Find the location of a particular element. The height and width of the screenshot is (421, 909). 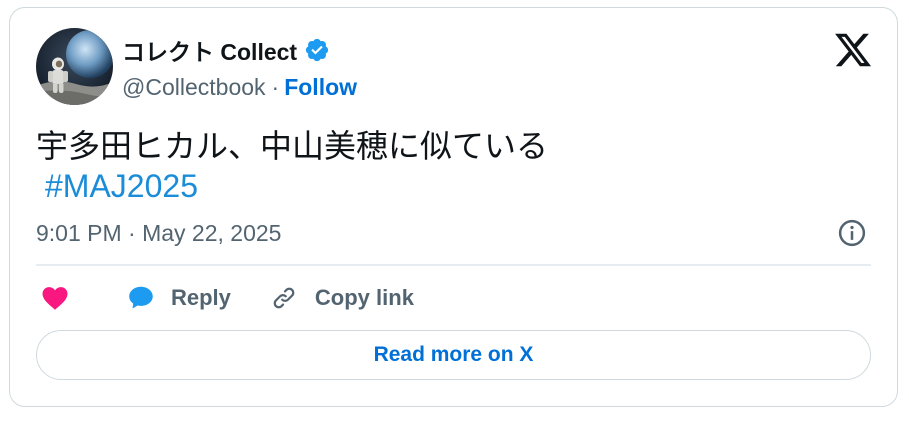

tweet-timestamp: 9:01 PM · May 22, 2025 is located at coordinates (158, 233).